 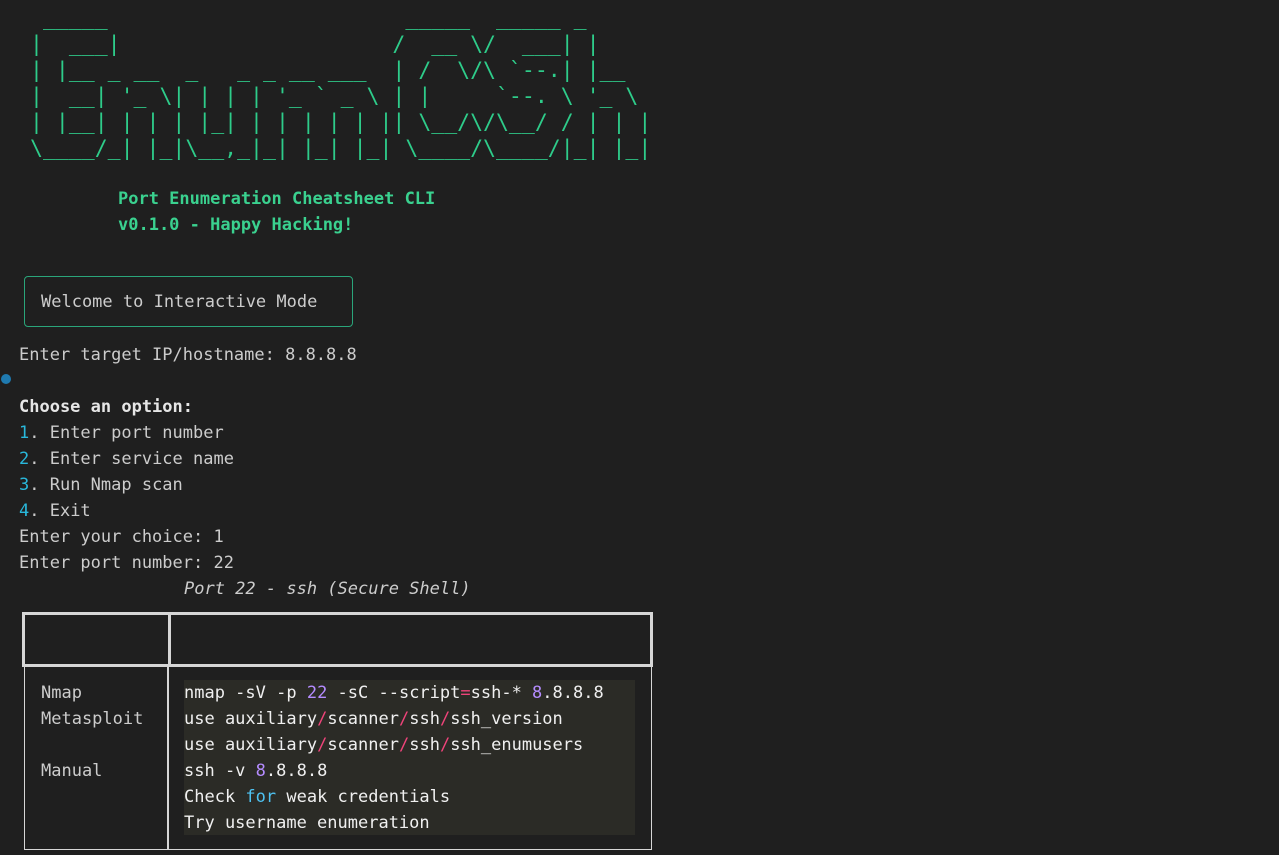 I want to click on cmd-operator: =, so click(x=465, y=693).